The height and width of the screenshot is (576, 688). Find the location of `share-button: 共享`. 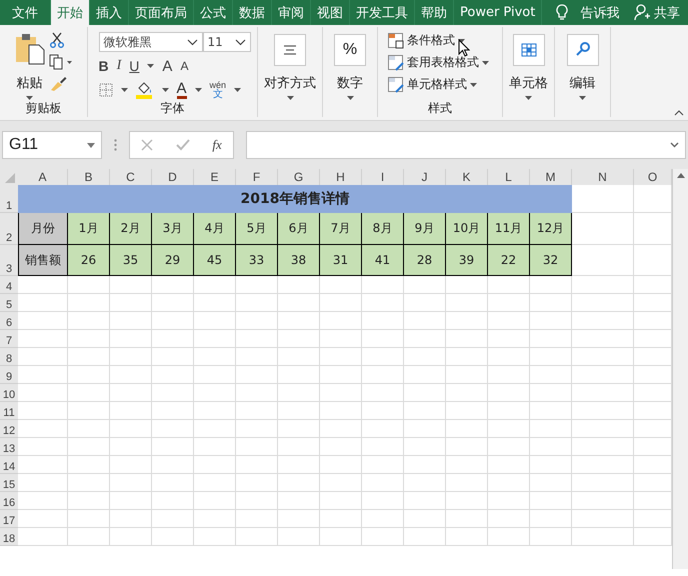

share-button: 共享 is located at coordinates (667, 13).